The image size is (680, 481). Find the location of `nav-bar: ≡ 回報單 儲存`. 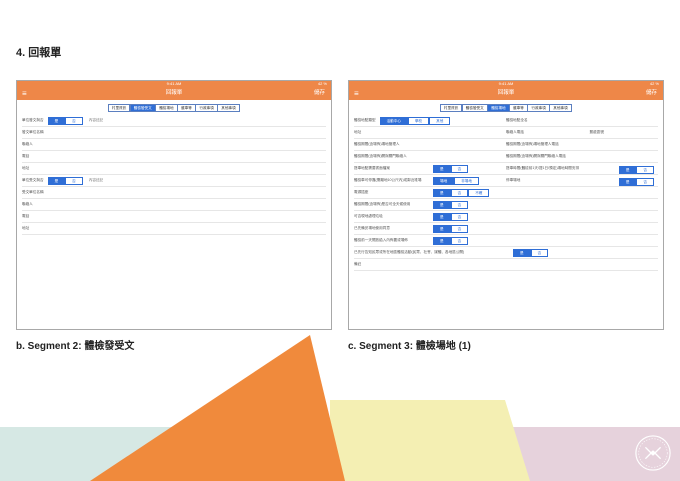

nav-bar: ≡ 回報單 儲存 is located at coordinates (506, 93).